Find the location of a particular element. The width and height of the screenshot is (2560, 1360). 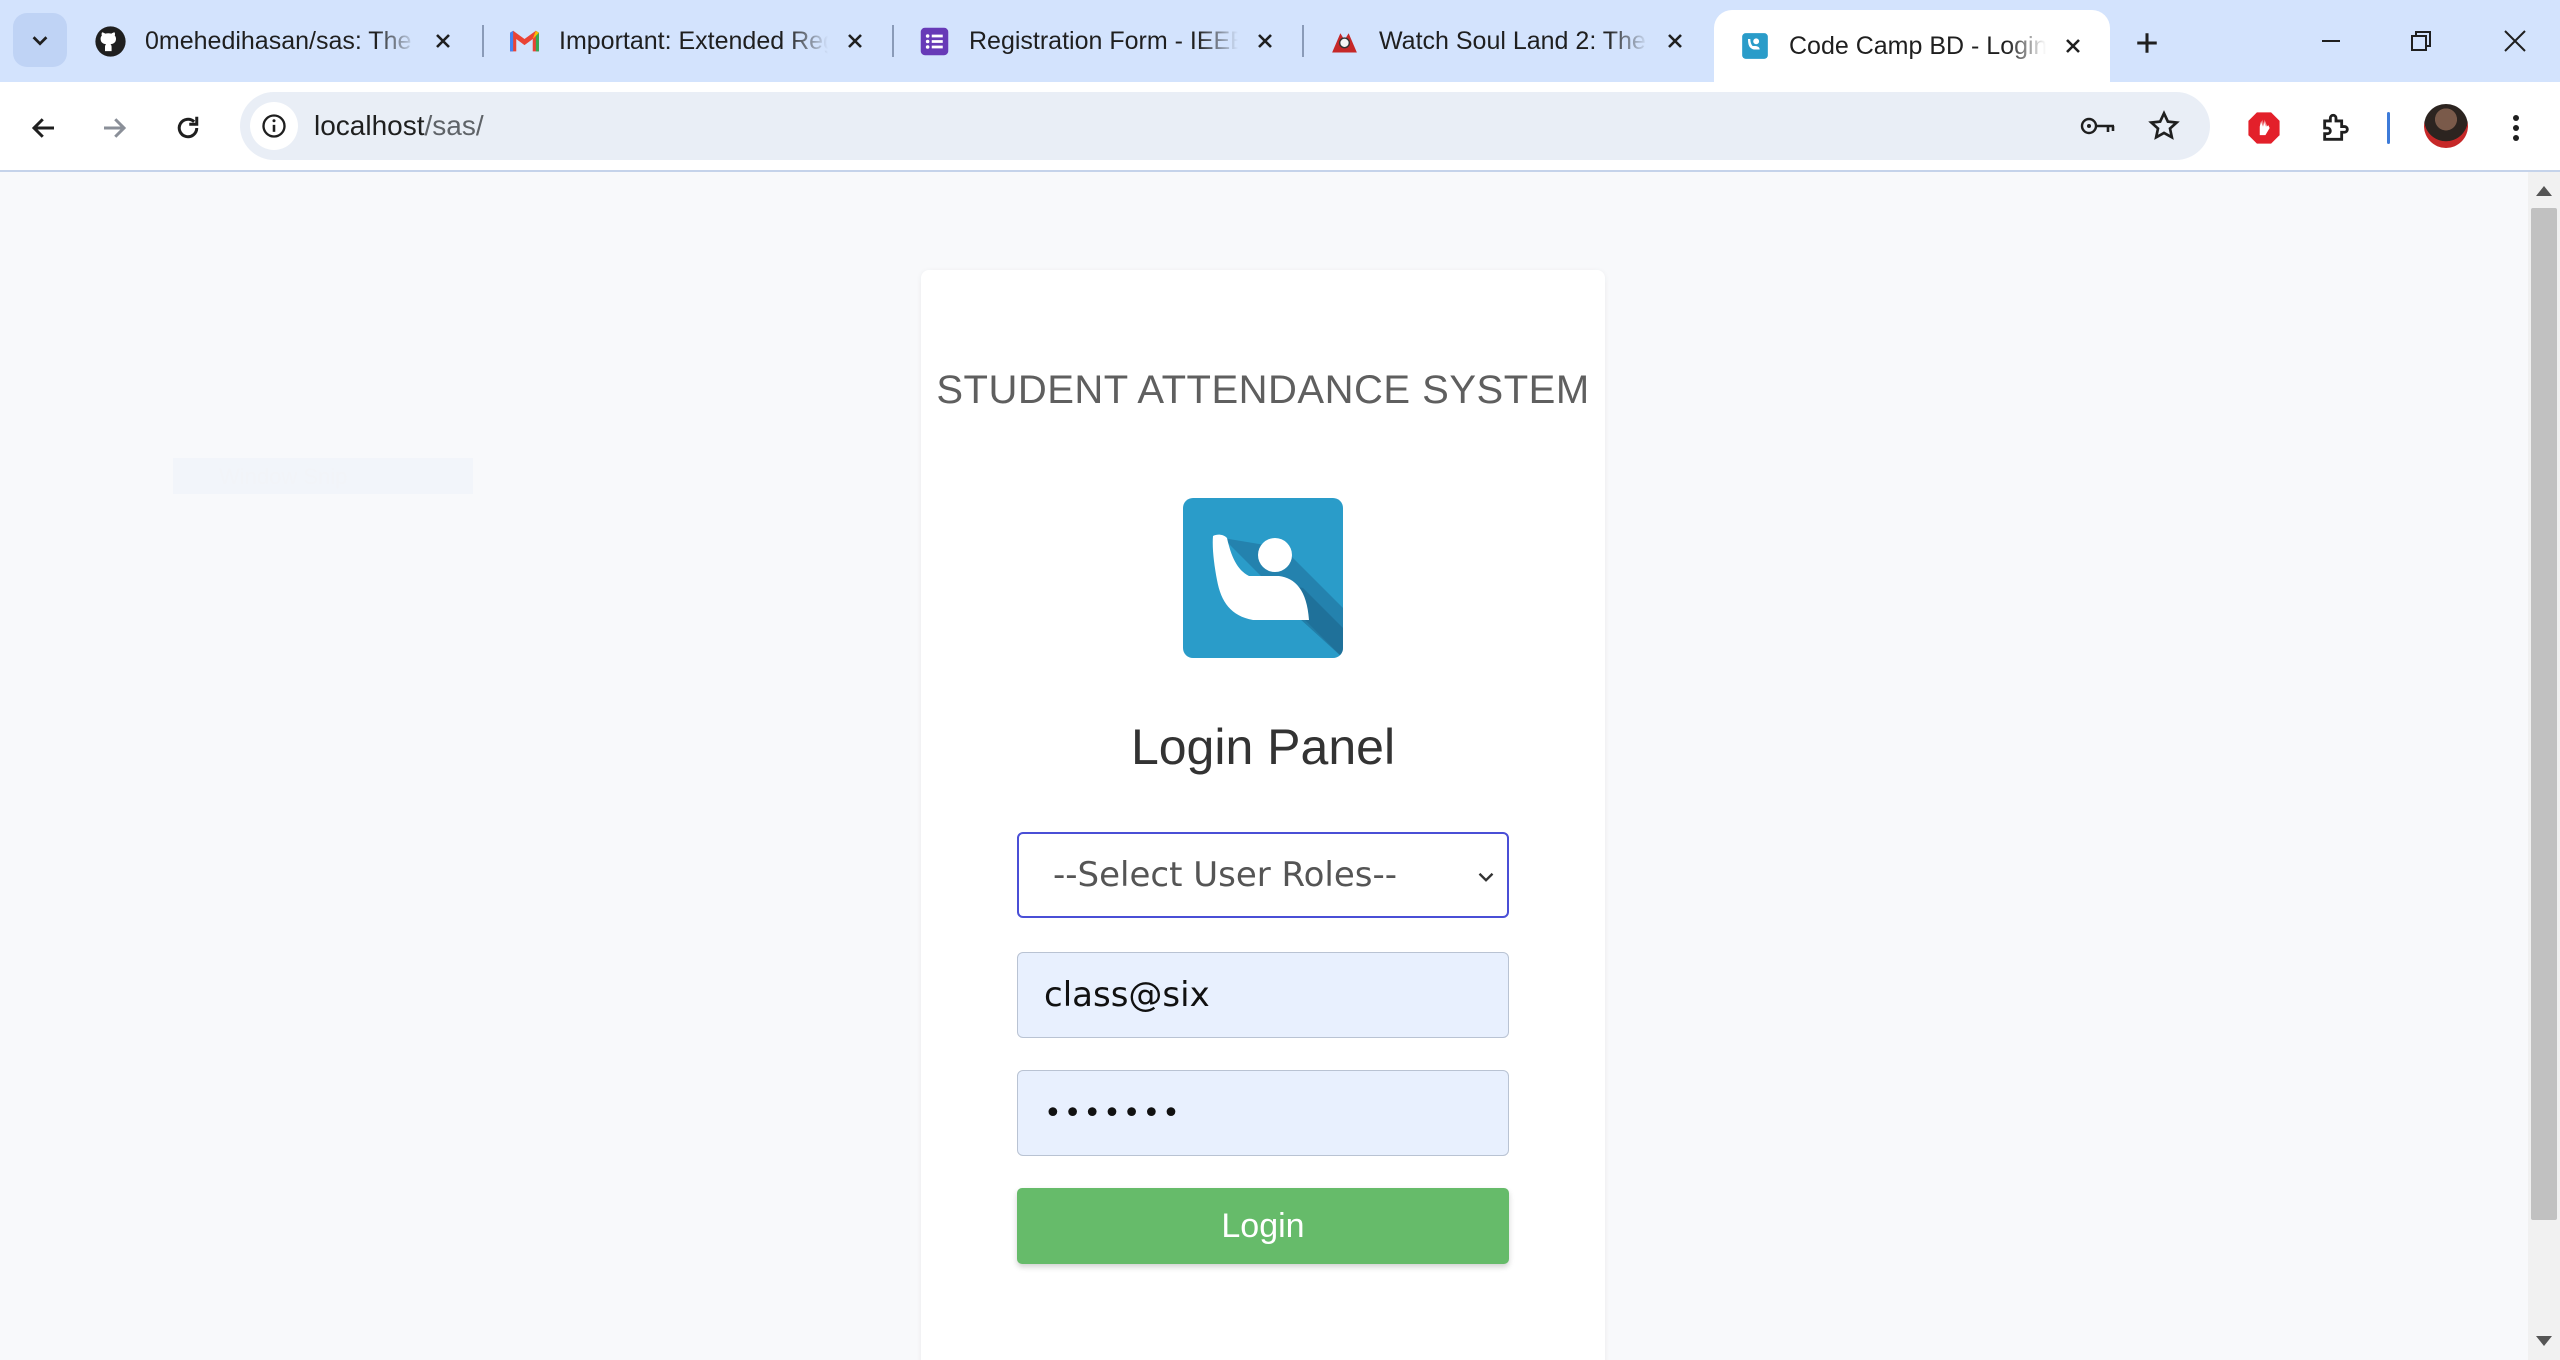

address-bar: localhost/sas/ is located at coordinates (1225, 126).